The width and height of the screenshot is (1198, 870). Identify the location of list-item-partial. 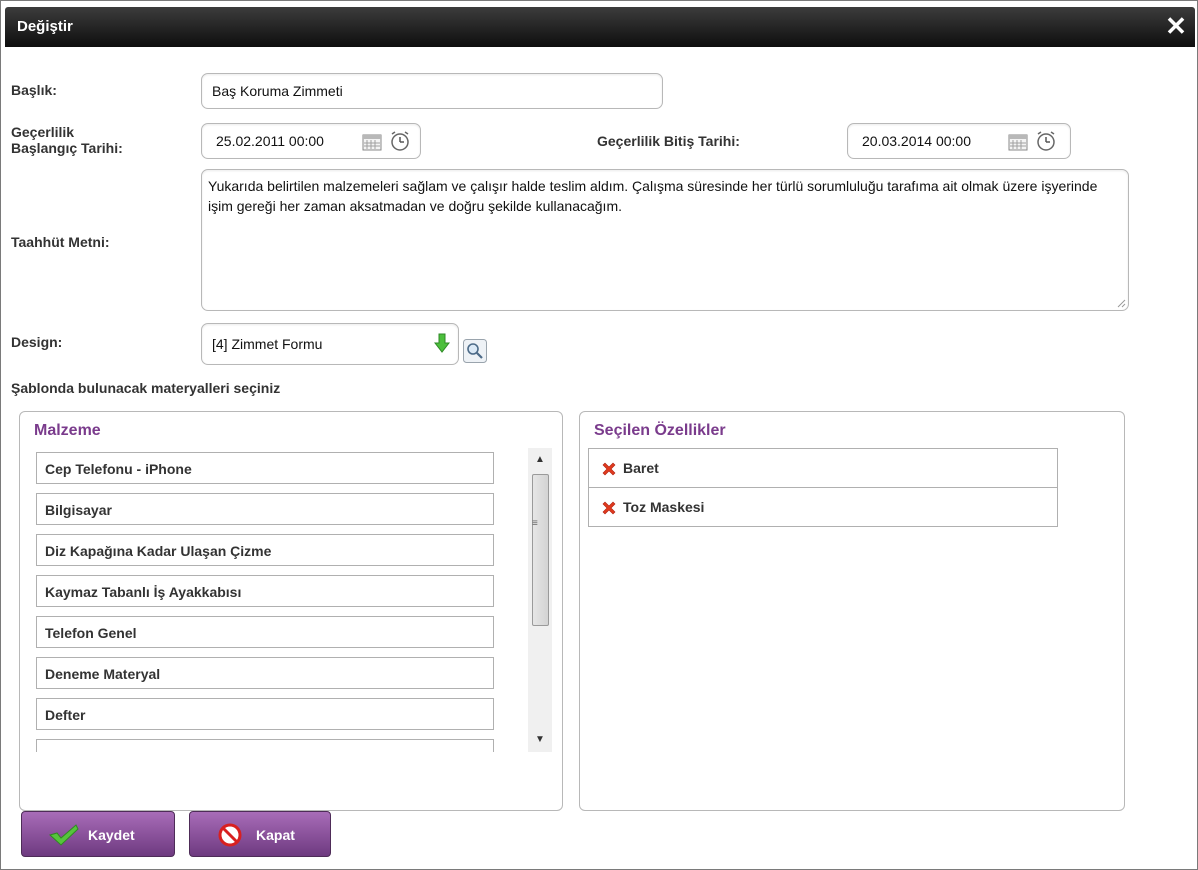
(265, 745).